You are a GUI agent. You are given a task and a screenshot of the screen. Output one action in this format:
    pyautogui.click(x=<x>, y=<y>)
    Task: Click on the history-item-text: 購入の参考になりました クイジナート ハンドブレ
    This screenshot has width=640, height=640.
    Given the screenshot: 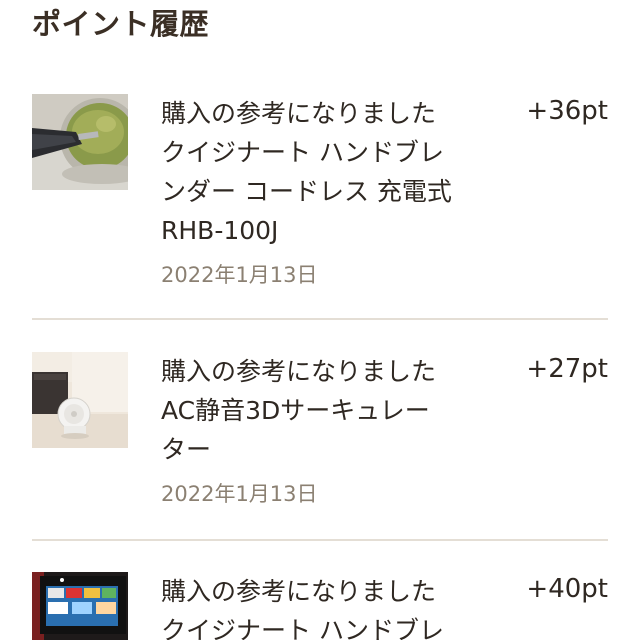 What is the action you would take?
    pyautogui.click(x=331, y=606)
    